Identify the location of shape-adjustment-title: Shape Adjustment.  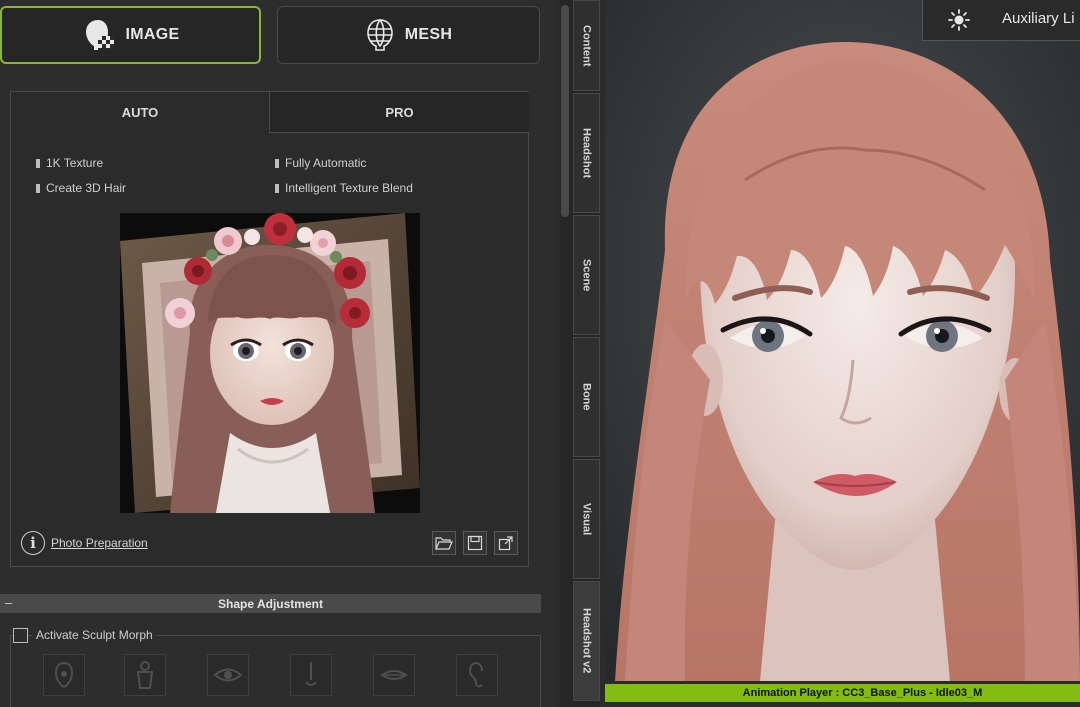
(270, 603).